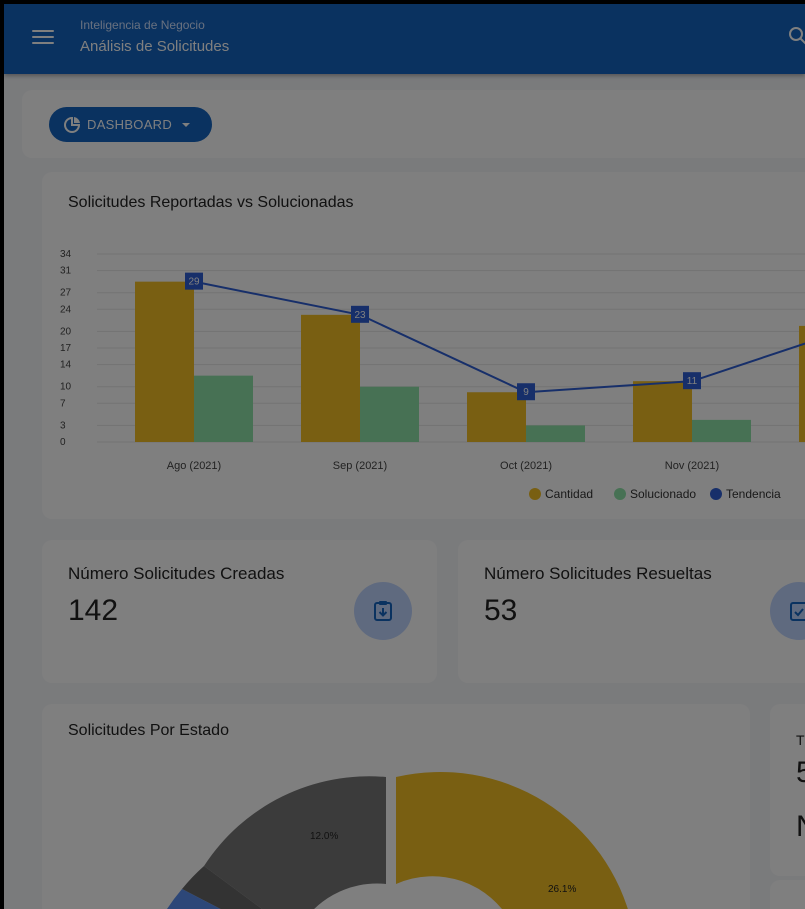 The height and width of the screenshot is (909, 805). What do you see at coordinates (176, 573) in the screenshot?
I see `kpi-title-created: Número Solicitudes Creadas` at bounding box center [176, 573].